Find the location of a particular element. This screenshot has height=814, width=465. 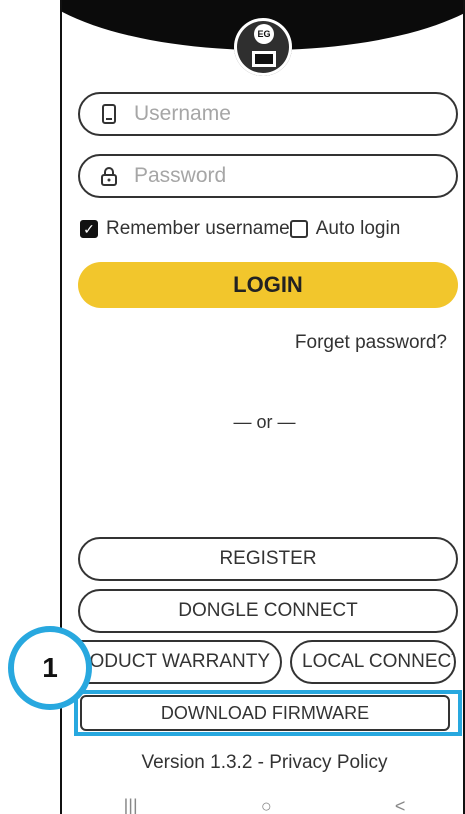

product-warranty-button: PRODUCT WARRANTY is located at coordinates (172, 662).